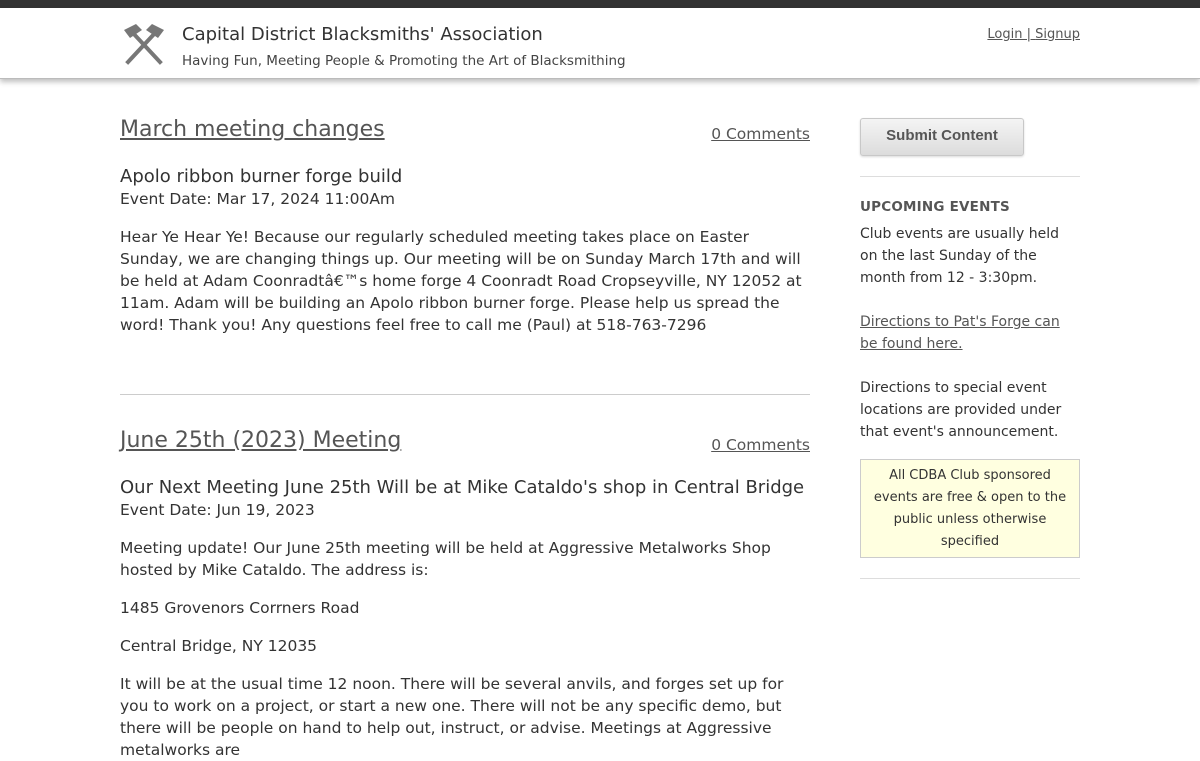 The height and width of the screenshot is (761, 1200). I want to click on post-title-link: June 25th (2023) Meeting, so click(465, 441).